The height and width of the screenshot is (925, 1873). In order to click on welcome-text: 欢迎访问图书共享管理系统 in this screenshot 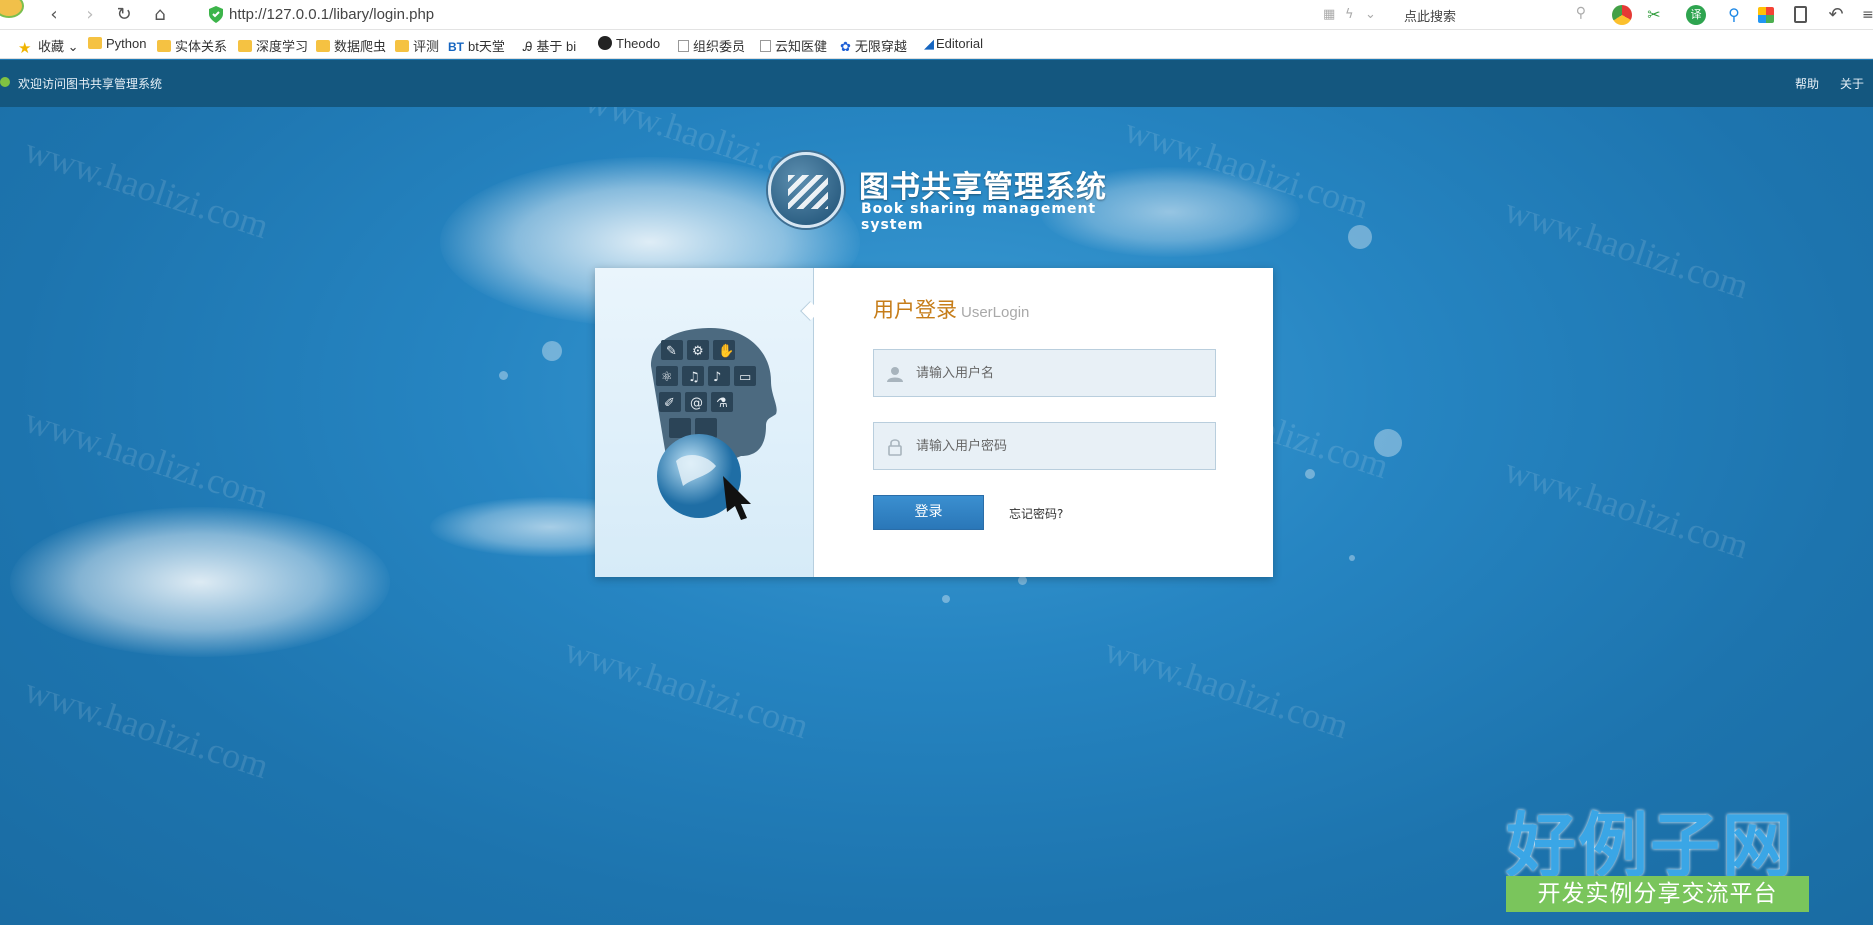, I will do `click(90, 84)`.